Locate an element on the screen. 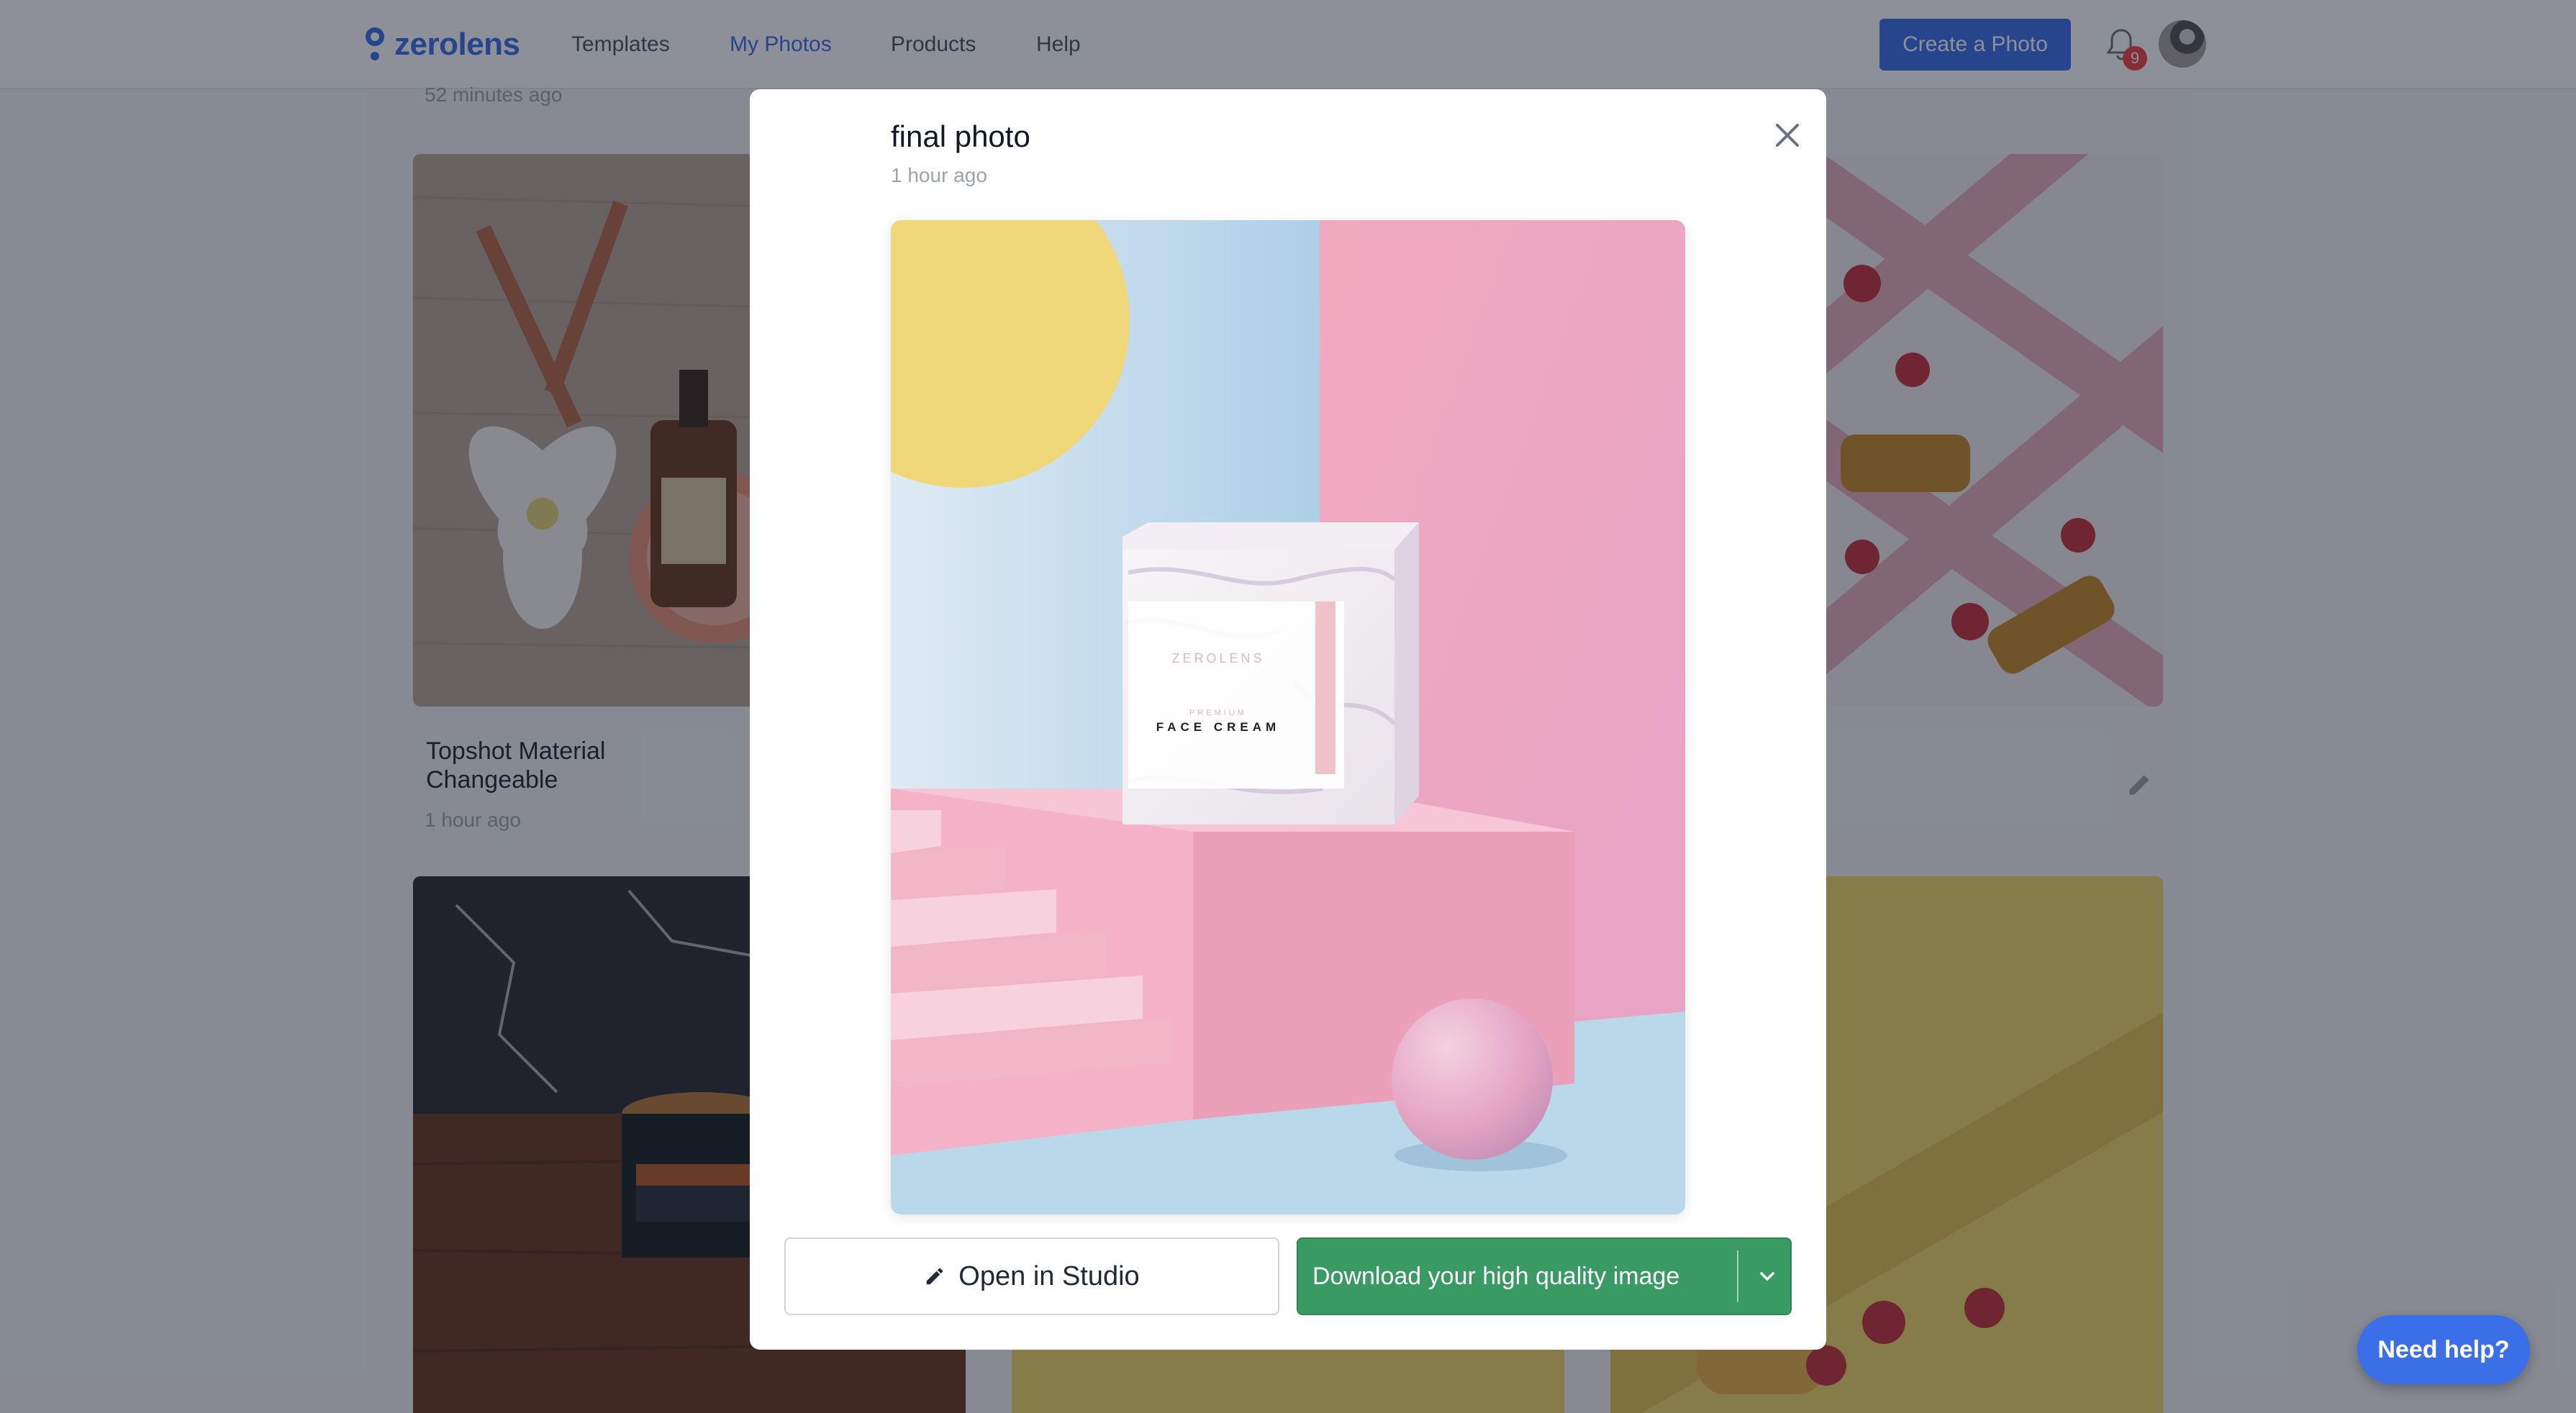 The width and height of the screenshot is (2576, 1413). chevron-down-icon is located at coordinates (1767, 1276).